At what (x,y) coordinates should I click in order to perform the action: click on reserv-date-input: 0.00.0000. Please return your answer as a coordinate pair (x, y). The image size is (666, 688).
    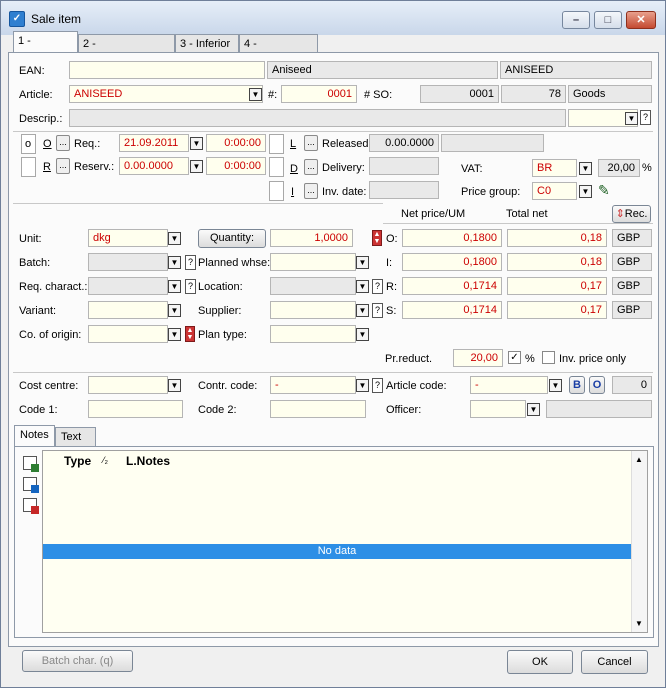
    Looking at the image, I should click on (154, 166).